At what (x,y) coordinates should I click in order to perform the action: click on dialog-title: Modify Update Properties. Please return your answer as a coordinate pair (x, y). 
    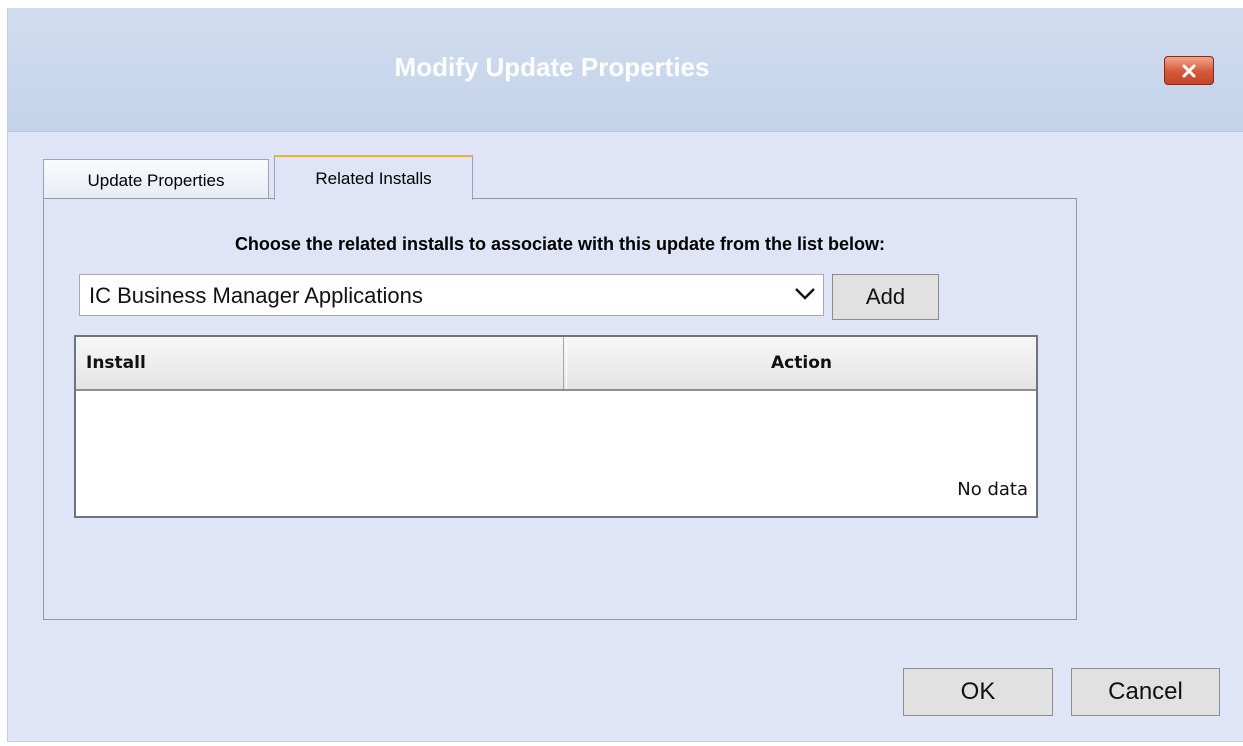
    Looking at the image, I should click on (552, 67).